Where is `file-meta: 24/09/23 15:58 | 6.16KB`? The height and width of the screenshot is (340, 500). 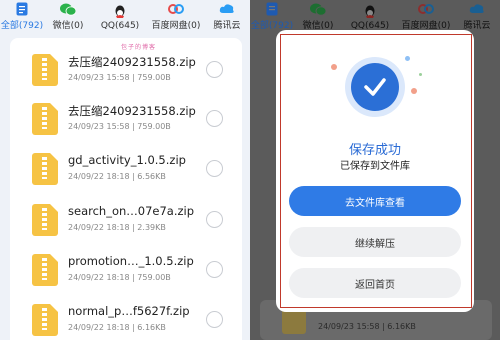 file-meta: 24/09/23 15:58 | 6.16KB is located at coordinates (367, 326).